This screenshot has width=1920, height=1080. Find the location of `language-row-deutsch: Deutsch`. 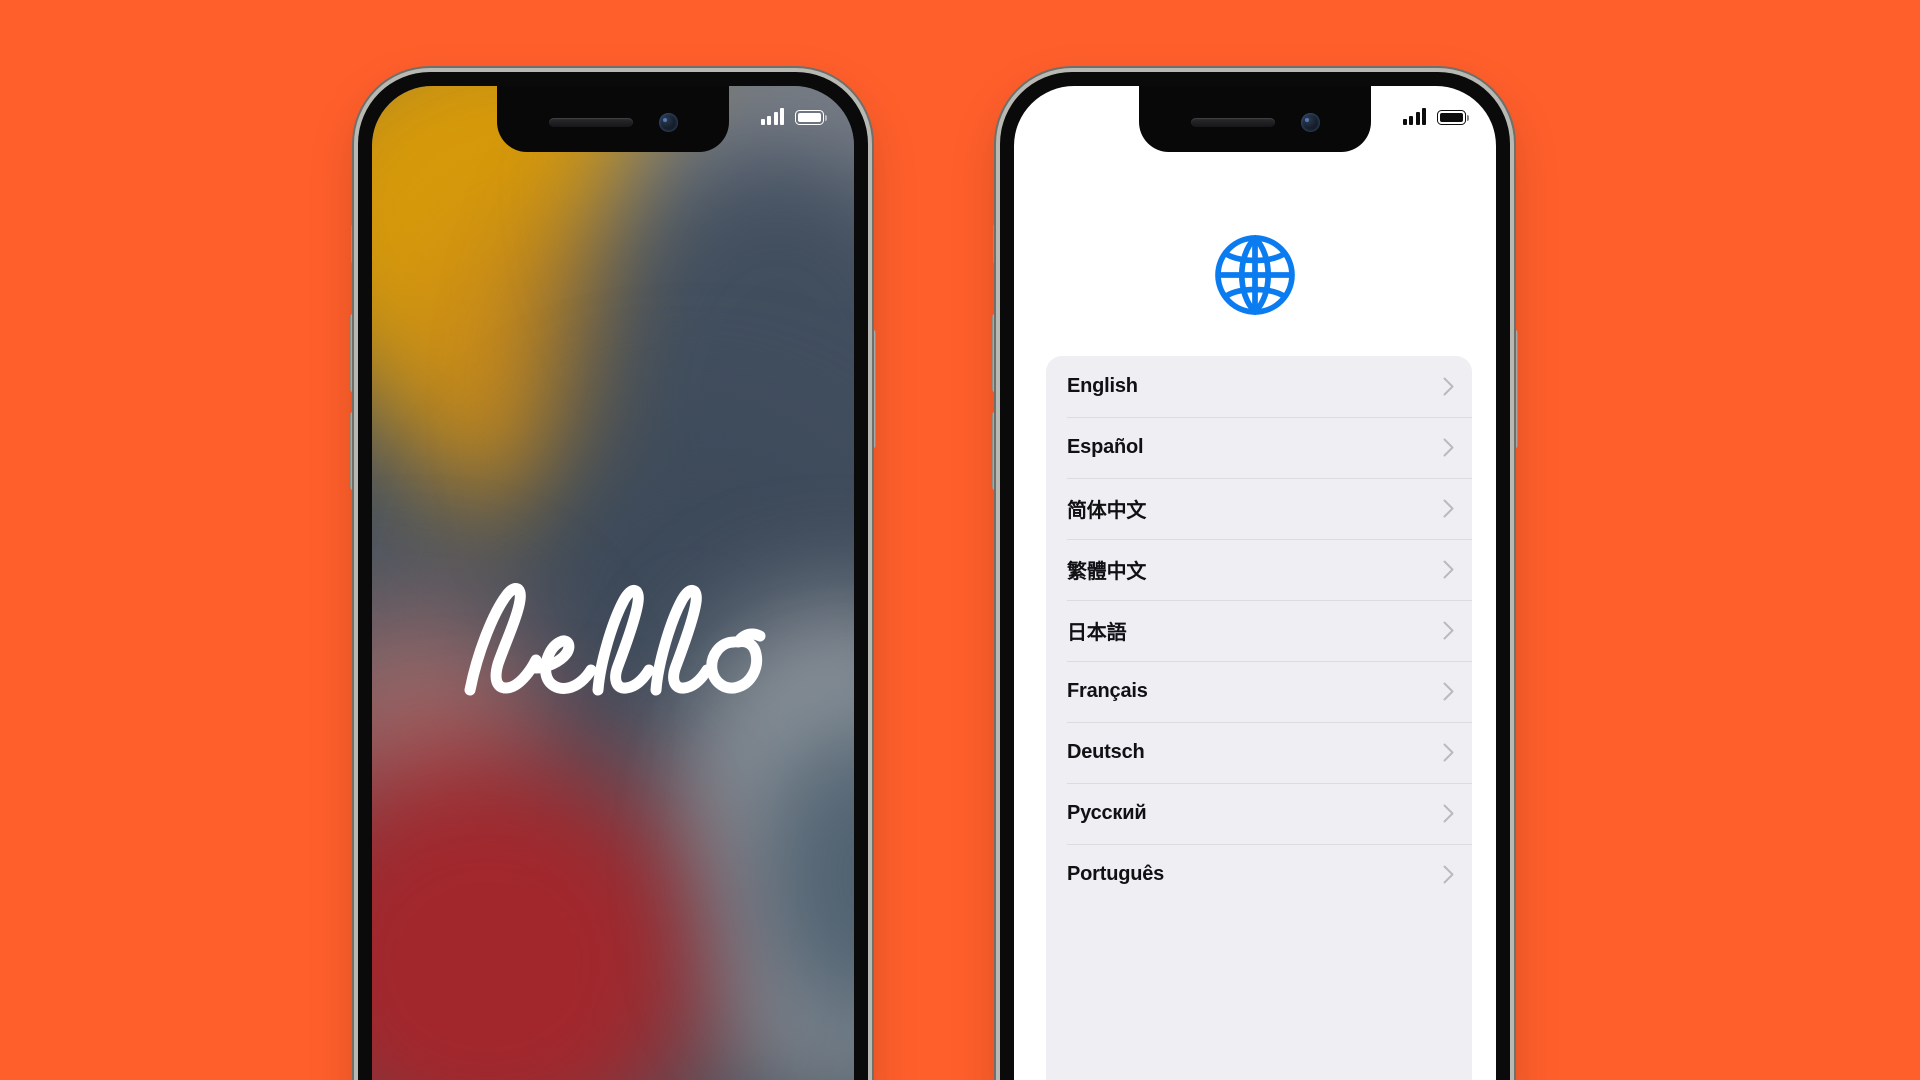

language-row-deutsch: Deutsch is located at coordinates (1259, 752).